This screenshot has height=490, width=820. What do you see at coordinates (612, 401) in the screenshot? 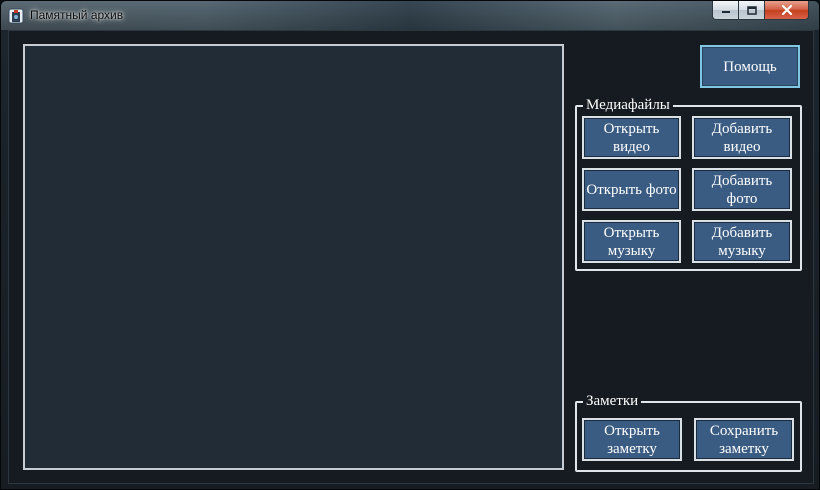
I see `notes-group-title: Заметки` at bounding box center [612, 401].